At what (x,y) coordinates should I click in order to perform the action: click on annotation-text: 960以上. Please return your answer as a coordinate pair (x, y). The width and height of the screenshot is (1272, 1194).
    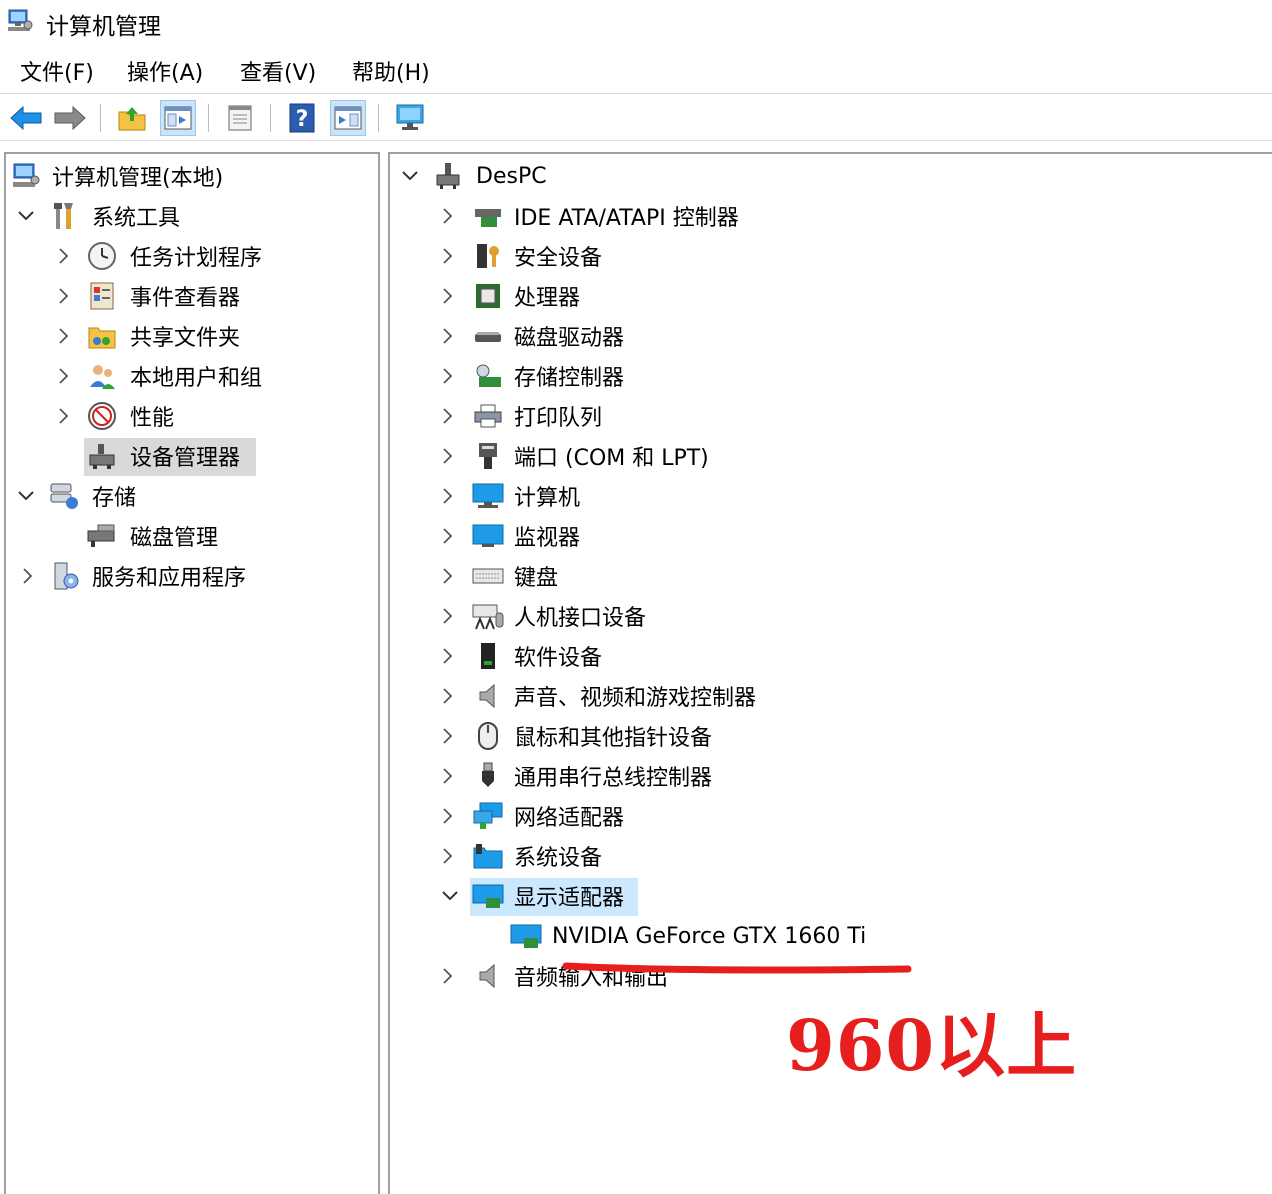
    Looking at the image, I should click on (932, 1045).